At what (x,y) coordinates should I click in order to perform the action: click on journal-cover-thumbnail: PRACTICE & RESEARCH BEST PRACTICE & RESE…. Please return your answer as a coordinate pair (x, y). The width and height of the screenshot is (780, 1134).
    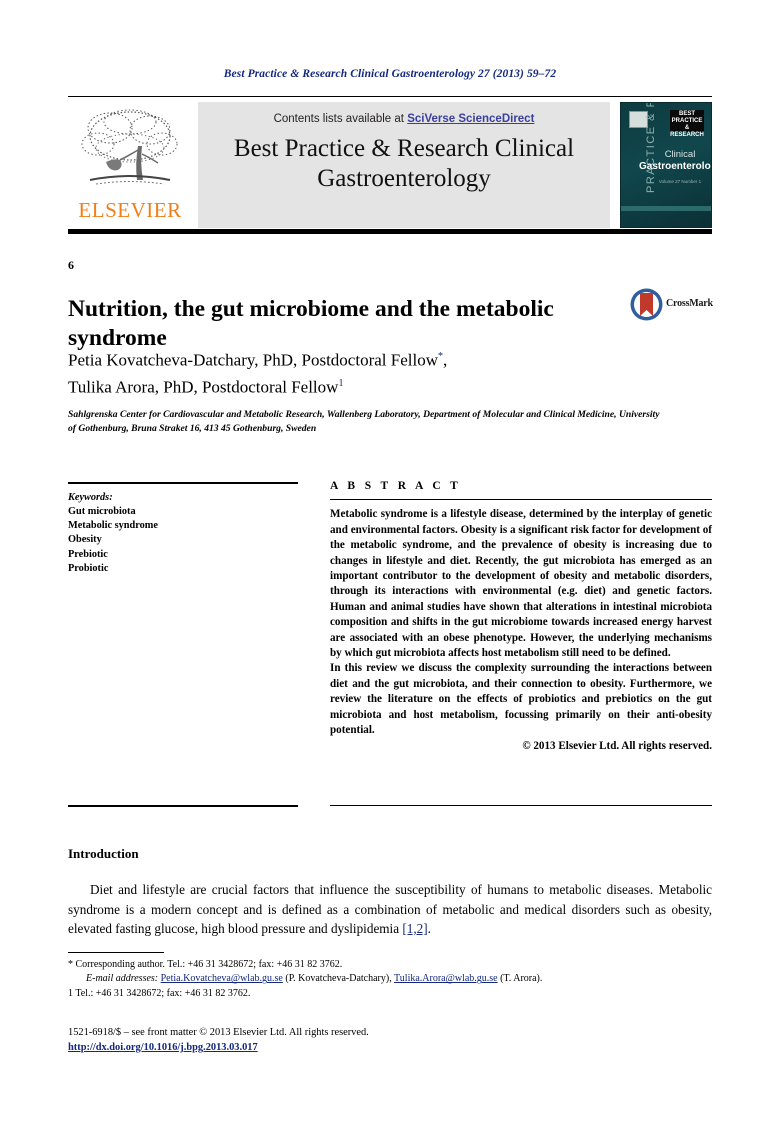
    Looking at the image, I should click on (666, 165).